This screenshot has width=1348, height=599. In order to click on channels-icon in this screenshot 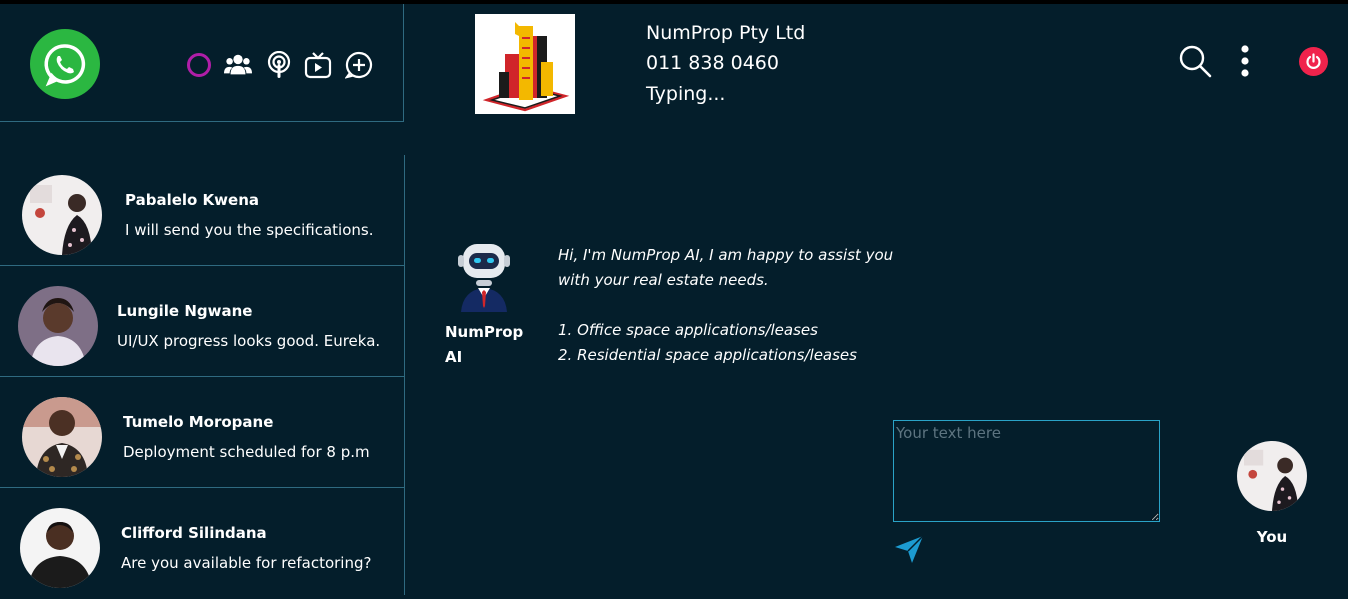, I will do `click(279, 65)`.